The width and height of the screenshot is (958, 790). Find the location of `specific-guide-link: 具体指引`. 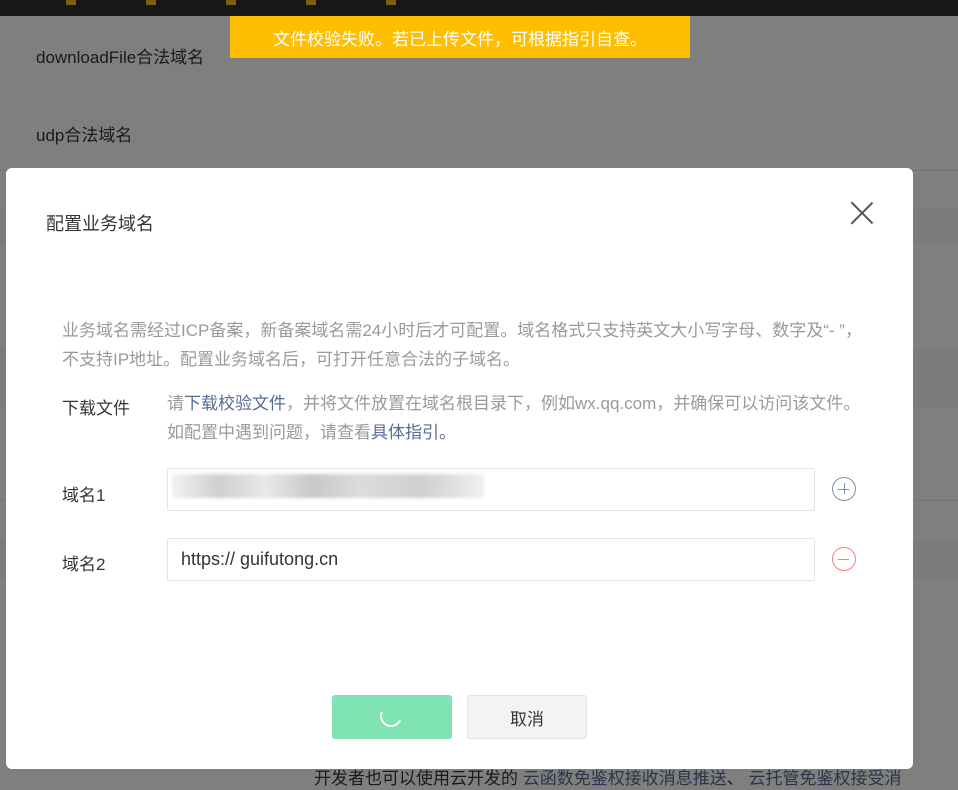

specific-guide-link: 具体指引 is located at coordinates (405, 432).